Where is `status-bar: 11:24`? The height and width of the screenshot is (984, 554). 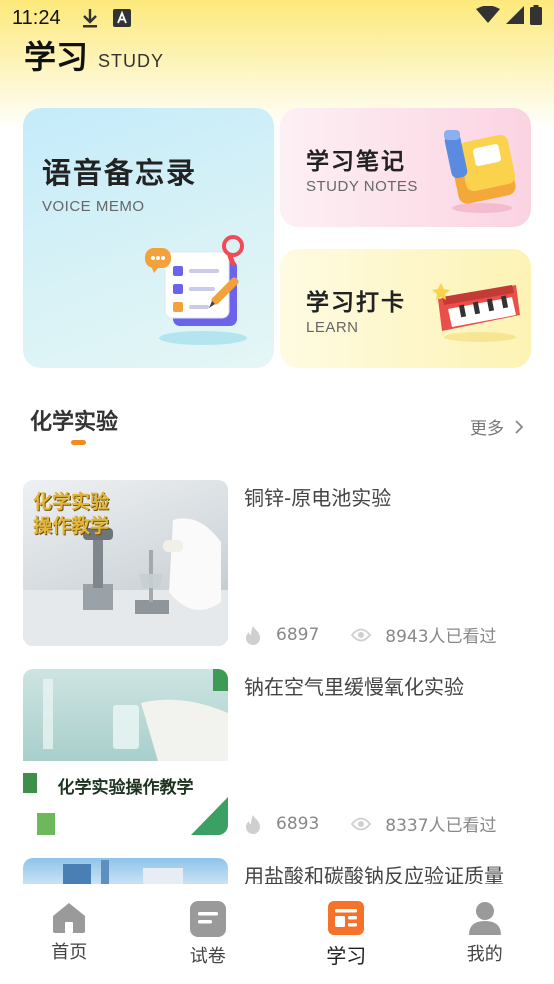 status-bar: 11:24 is located at coordinates (277, 18).